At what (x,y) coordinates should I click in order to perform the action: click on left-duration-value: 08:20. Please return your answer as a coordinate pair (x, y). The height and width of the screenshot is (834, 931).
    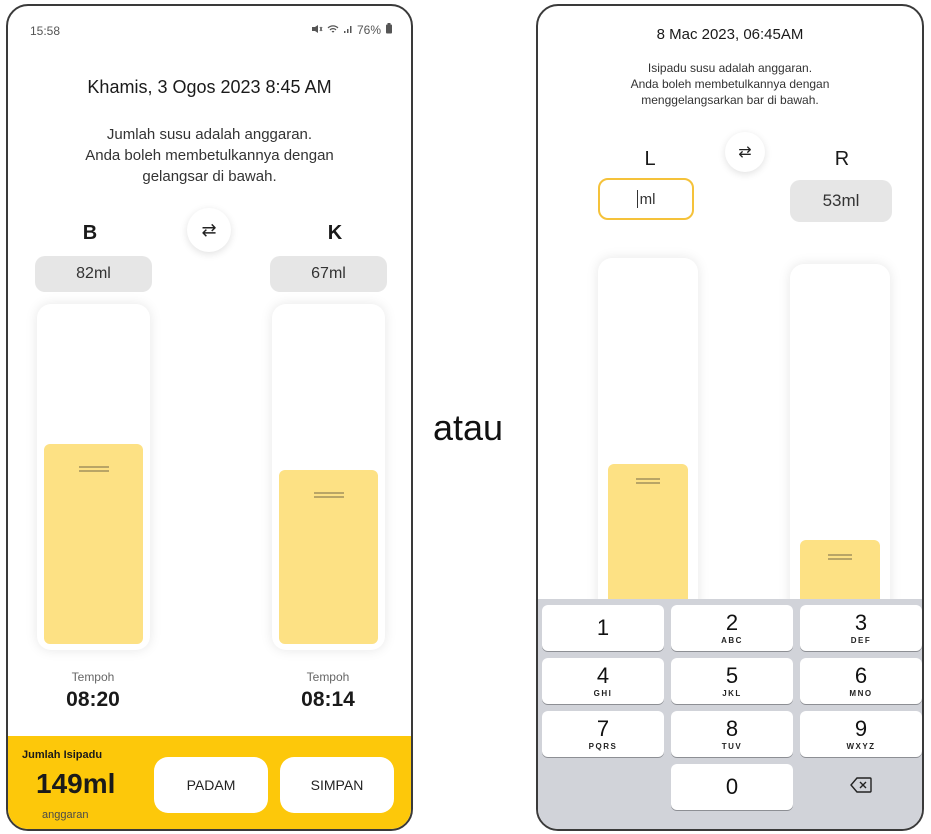
    Looking at the image, I should click on (93, 699).